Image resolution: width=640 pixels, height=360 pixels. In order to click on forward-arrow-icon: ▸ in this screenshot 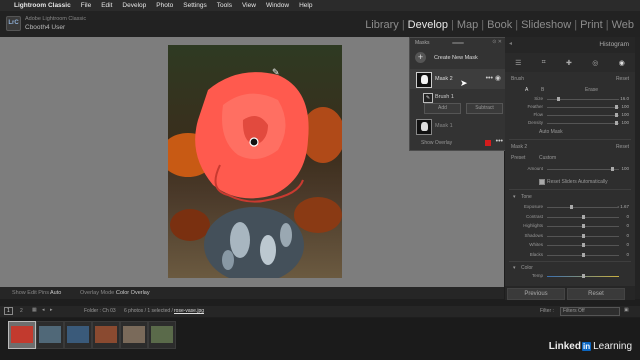, I will do `click(51, 310)`.